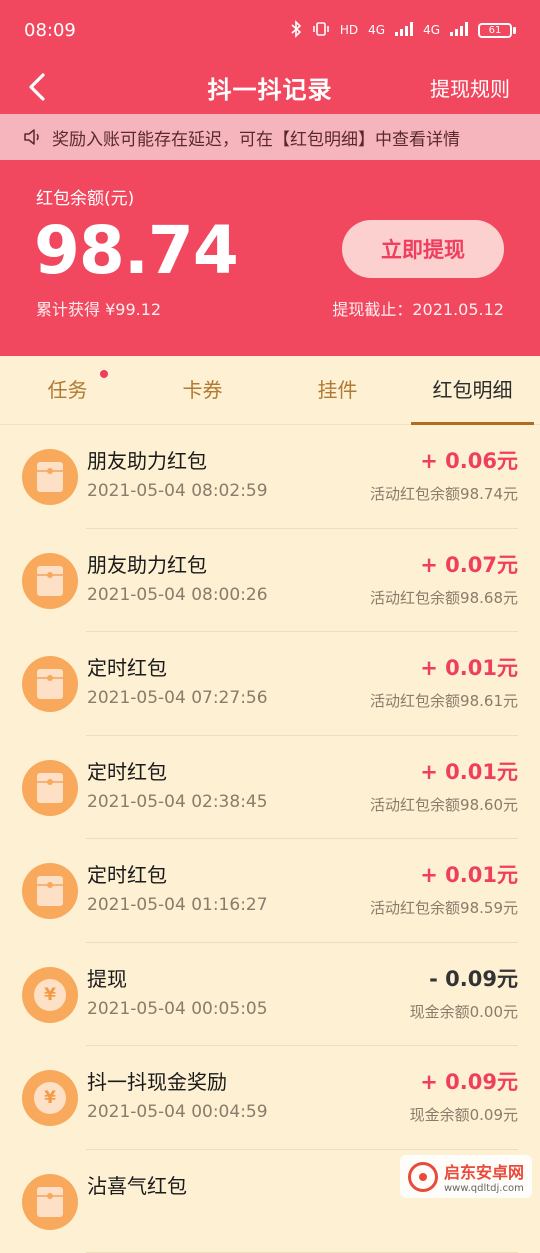  I want to click on balance-amount: 98.74, so click(136, 250).